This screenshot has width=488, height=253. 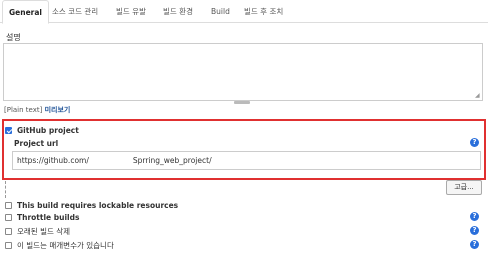 What do you see at coordinates (44, 231) in the screenshot?
I see `discard-old-builds-label: 오래된 빌드 삭제` at bounding box center [44, 231].